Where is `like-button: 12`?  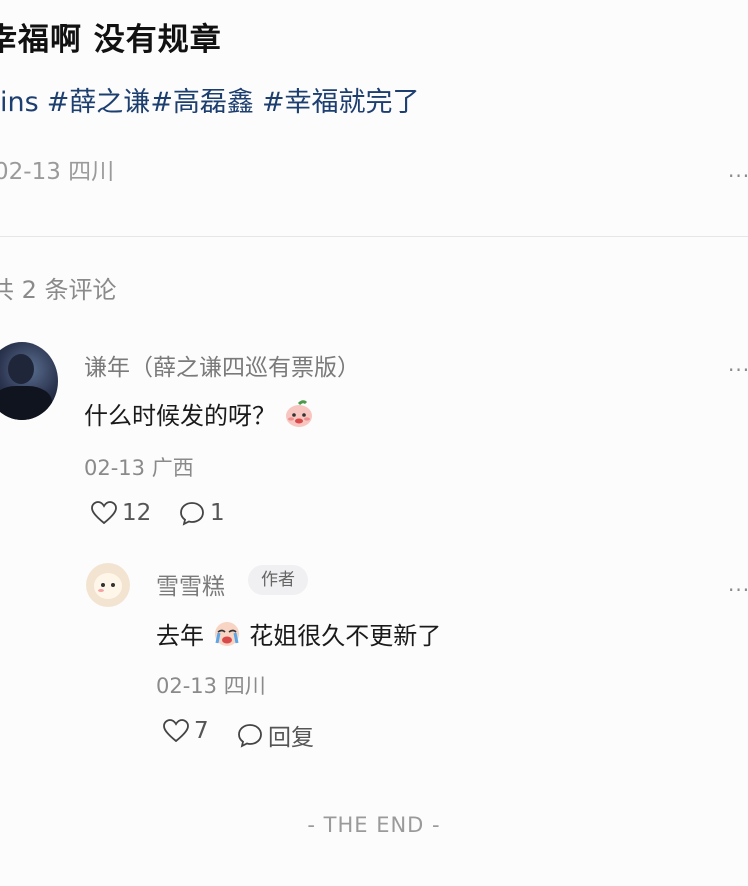 like-button: 12 is located at coordinates (120, 513).